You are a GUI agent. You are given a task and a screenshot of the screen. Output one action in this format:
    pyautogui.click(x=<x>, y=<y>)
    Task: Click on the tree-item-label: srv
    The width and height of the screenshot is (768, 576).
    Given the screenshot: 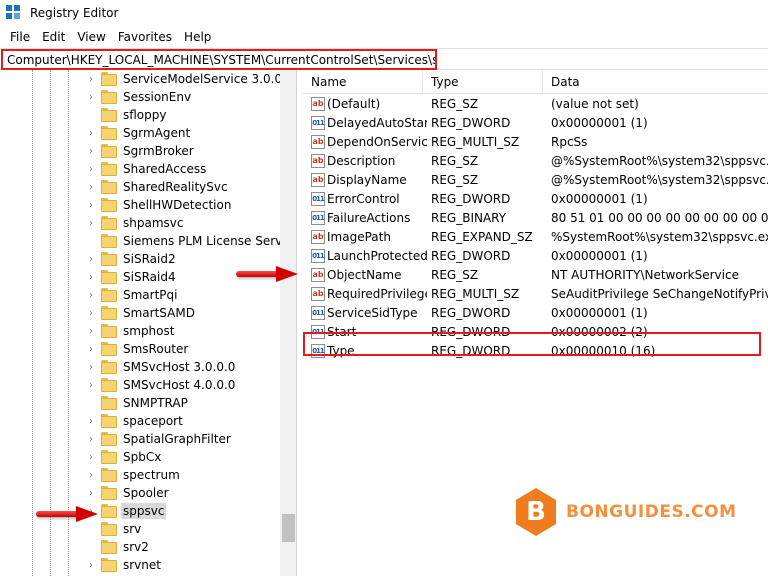 What is the action you would take?
    pyautogui.click(x=132, y=529)
    